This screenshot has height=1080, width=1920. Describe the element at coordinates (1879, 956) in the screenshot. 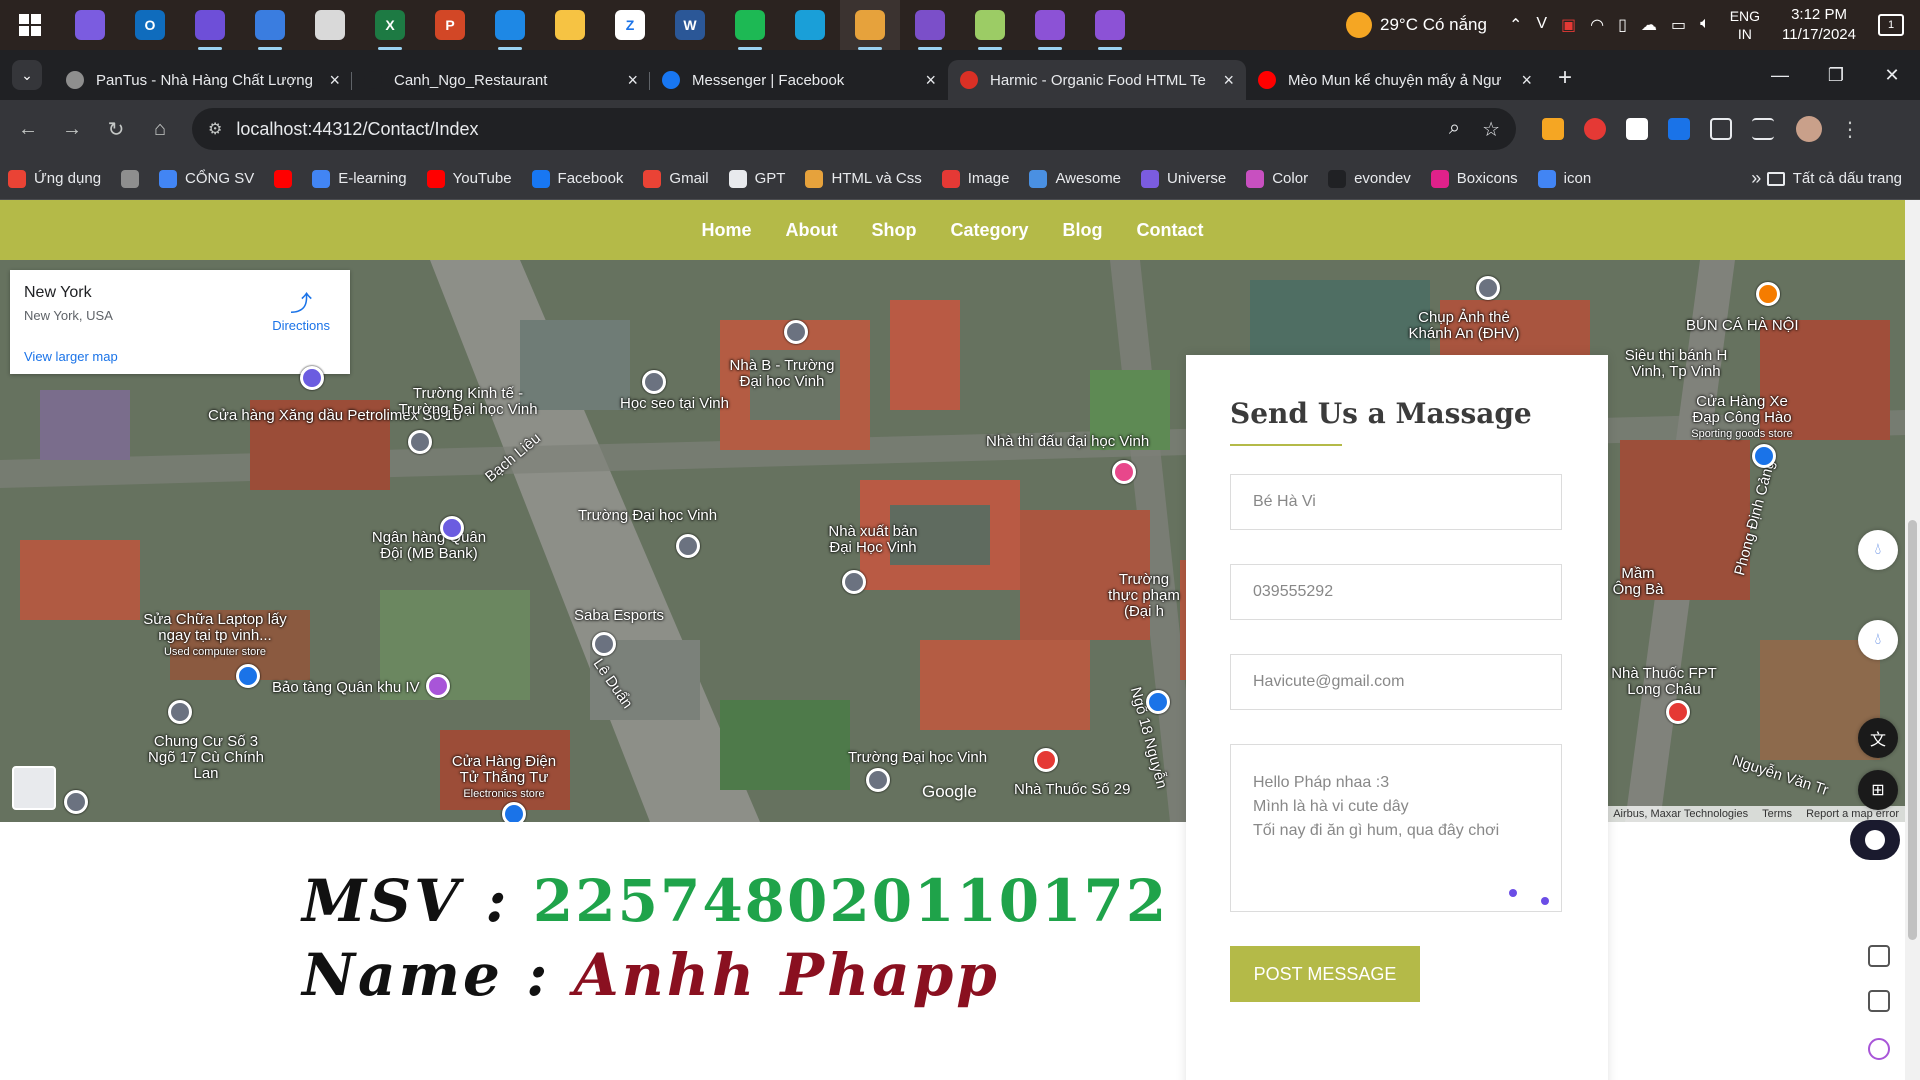

I see `screenshot-translate-icon` at that location.